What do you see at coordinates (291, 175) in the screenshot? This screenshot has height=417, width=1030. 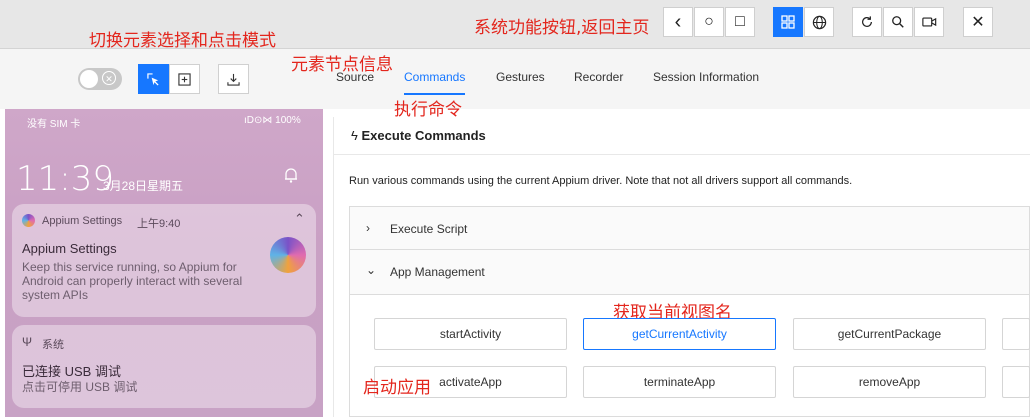 I see `bell-icon` at bounding box center [291, 175].